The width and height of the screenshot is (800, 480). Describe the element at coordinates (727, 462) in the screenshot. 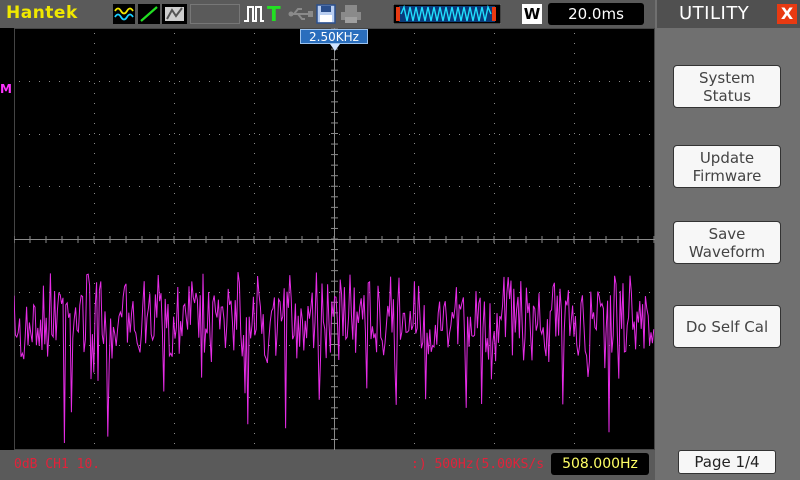

I see `page-indicator: Page 1/4` at that location.